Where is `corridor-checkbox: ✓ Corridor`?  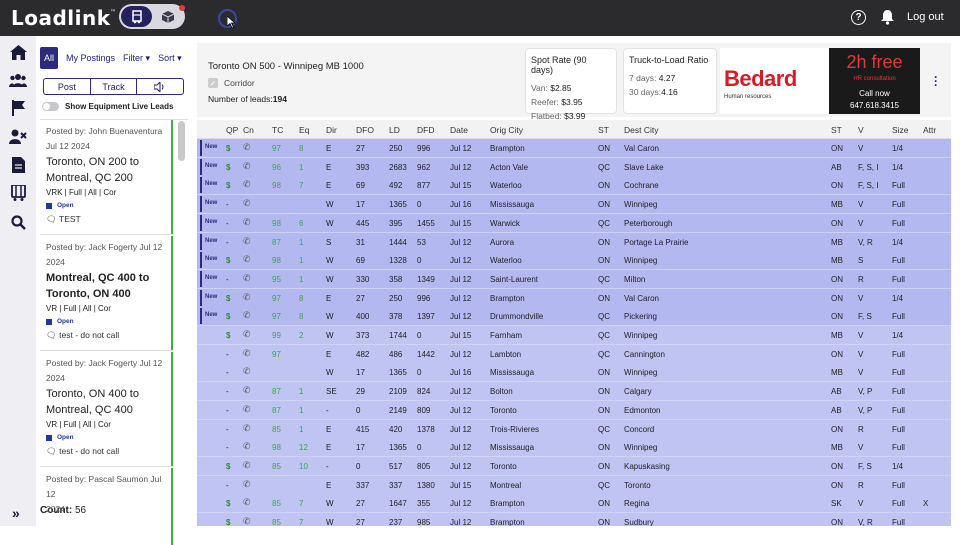
corridor-checkbox: ✓ Corridor is located at coordinates (231, 83).